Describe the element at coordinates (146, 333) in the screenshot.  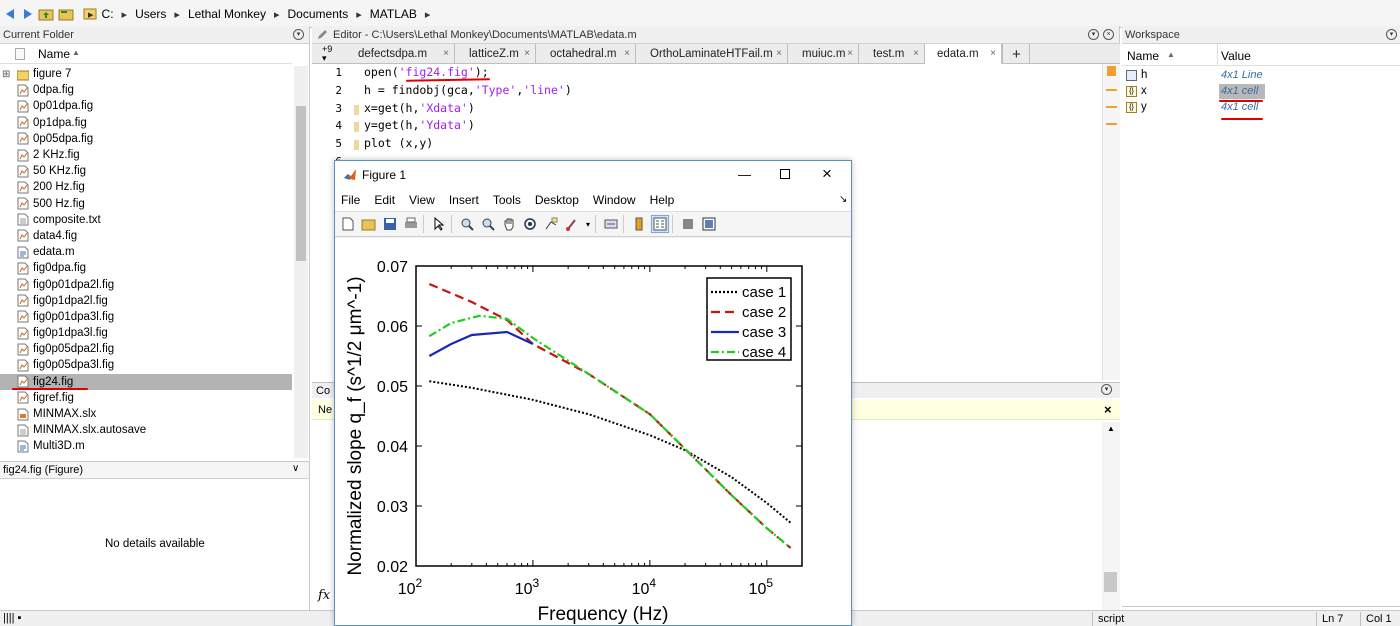
I see `file-list-item: fig0p1dpa3l.fig` at that location.